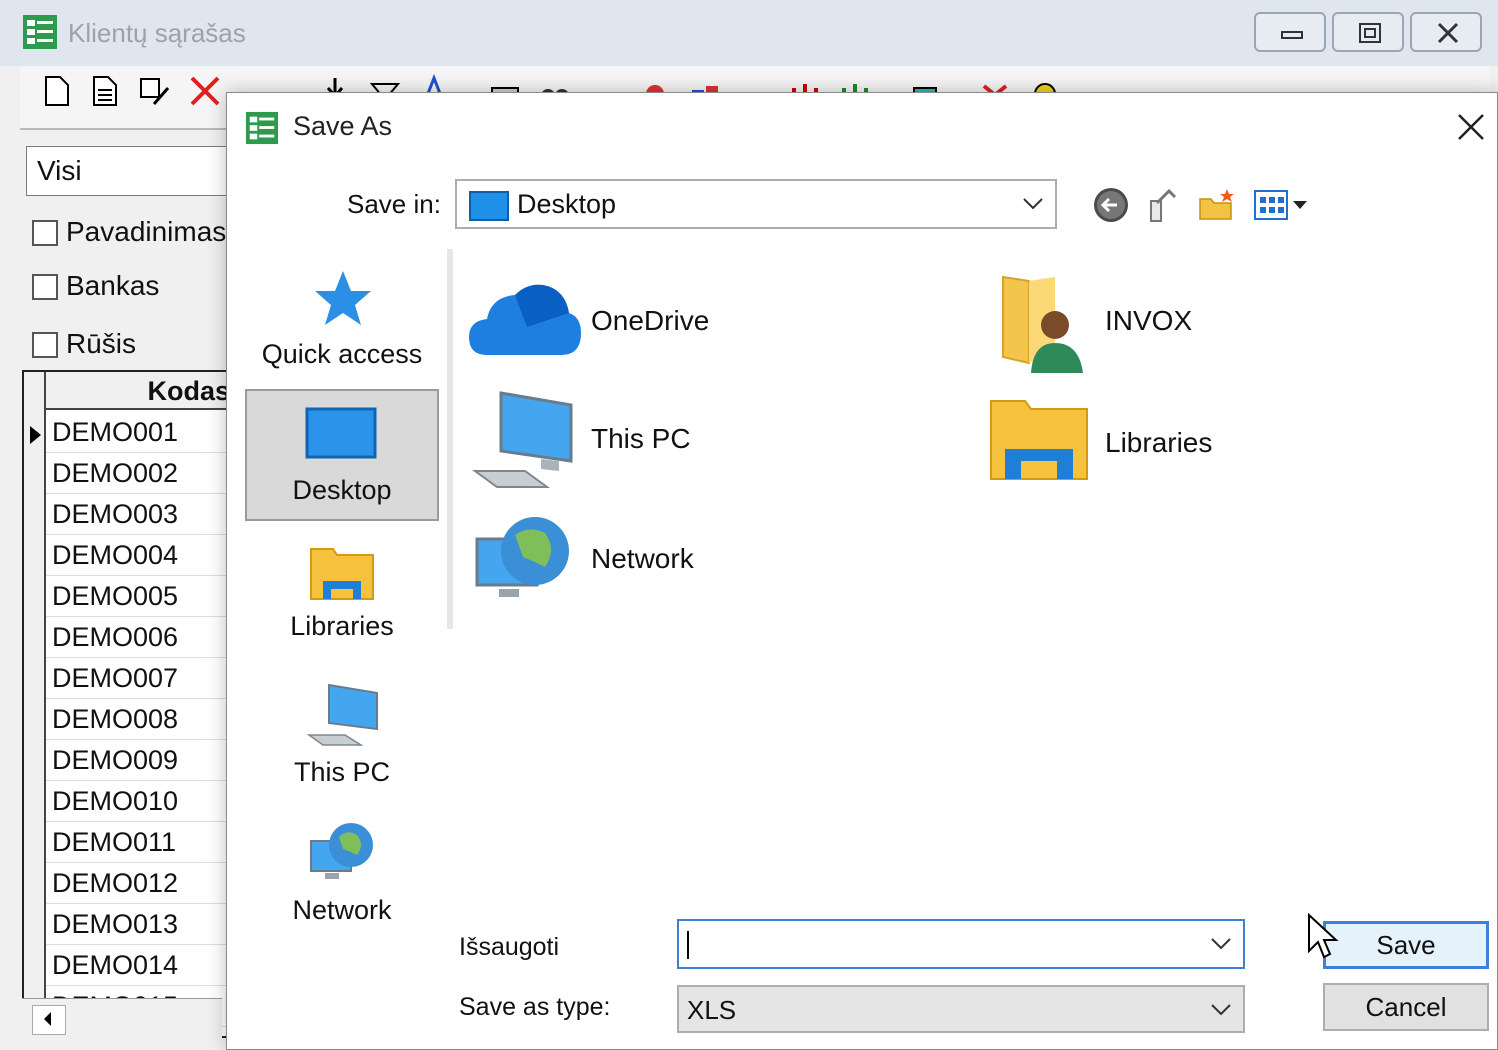 The width and height of the screenshot is (1498, 1050). I want to click on table-row: DEMO008, so click(138, 719).